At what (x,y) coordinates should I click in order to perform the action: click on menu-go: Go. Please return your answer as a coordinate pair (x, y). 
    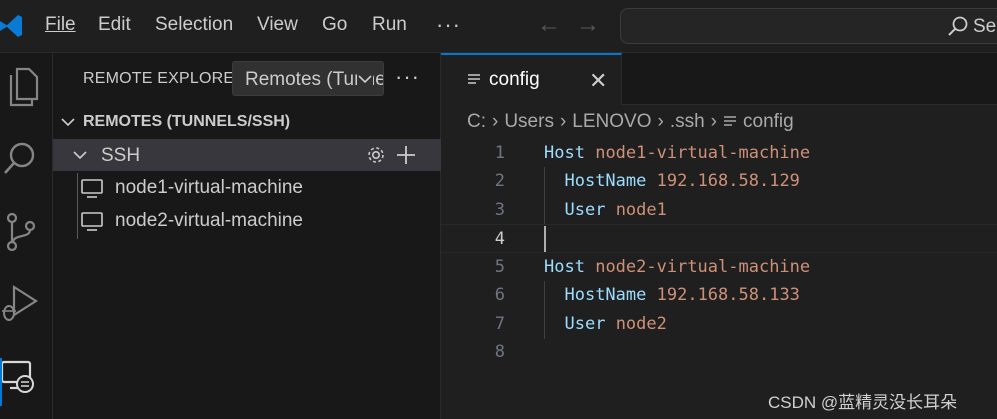
    Looking at the image, I should click on (334, 25).